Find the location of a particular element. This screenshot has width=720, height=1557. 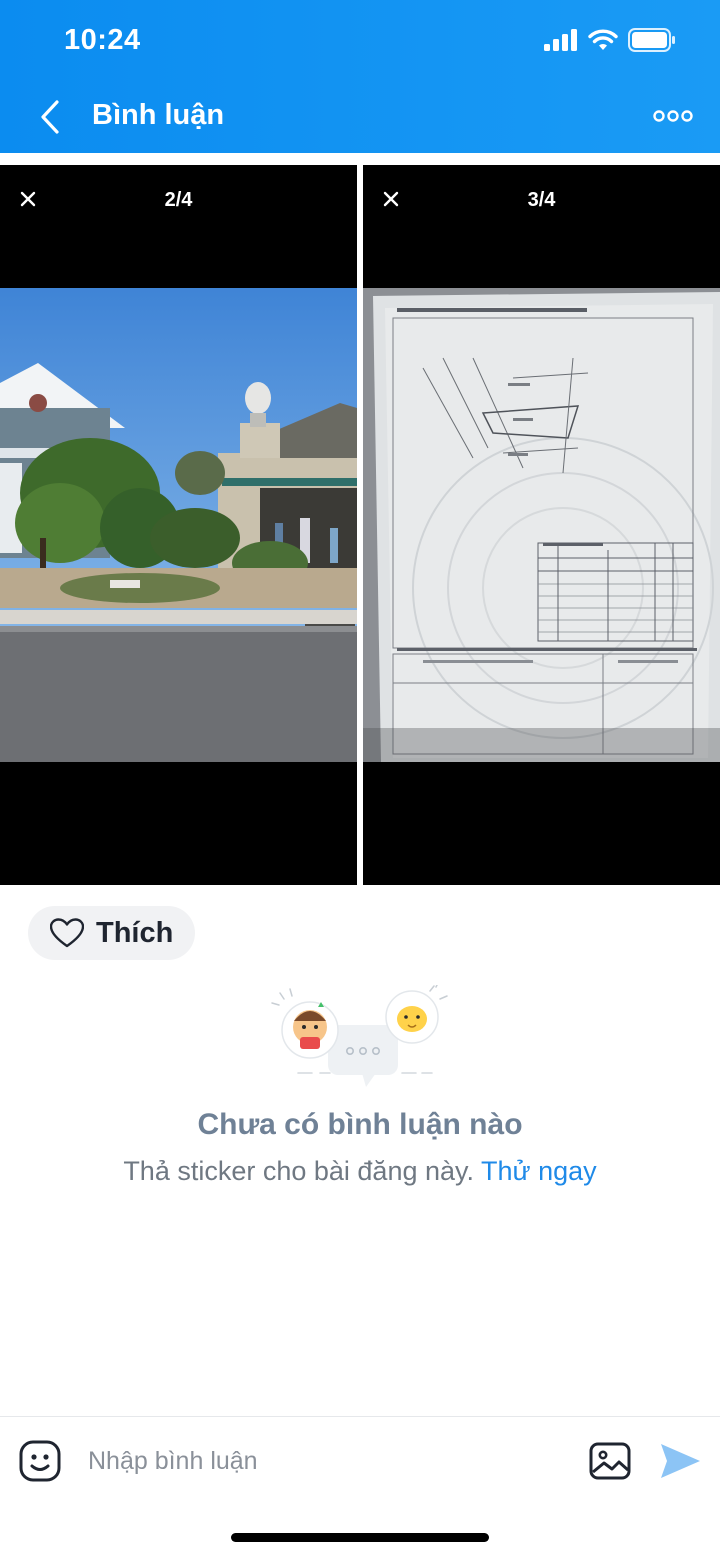

back-arrow-icon is located at coordinates (50, 117).